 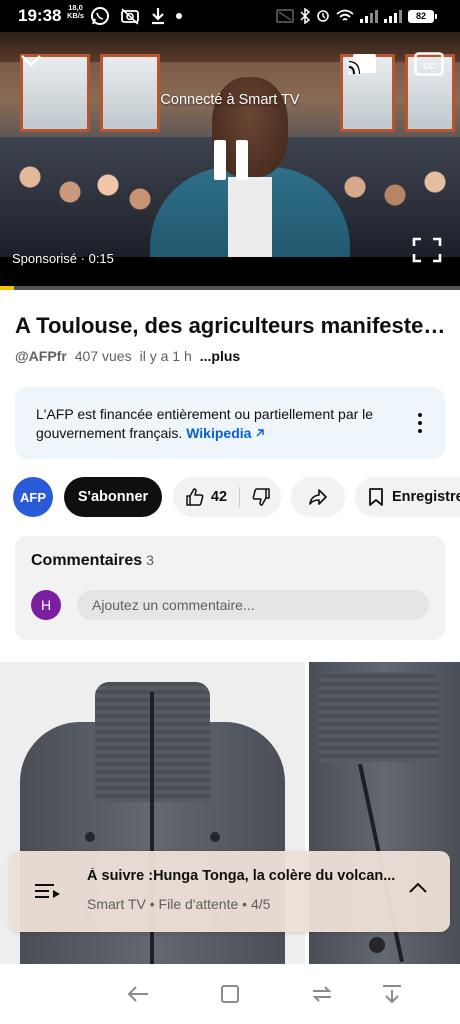 I want to click on channel-avatar: AFP, so click(x=33, y=497).